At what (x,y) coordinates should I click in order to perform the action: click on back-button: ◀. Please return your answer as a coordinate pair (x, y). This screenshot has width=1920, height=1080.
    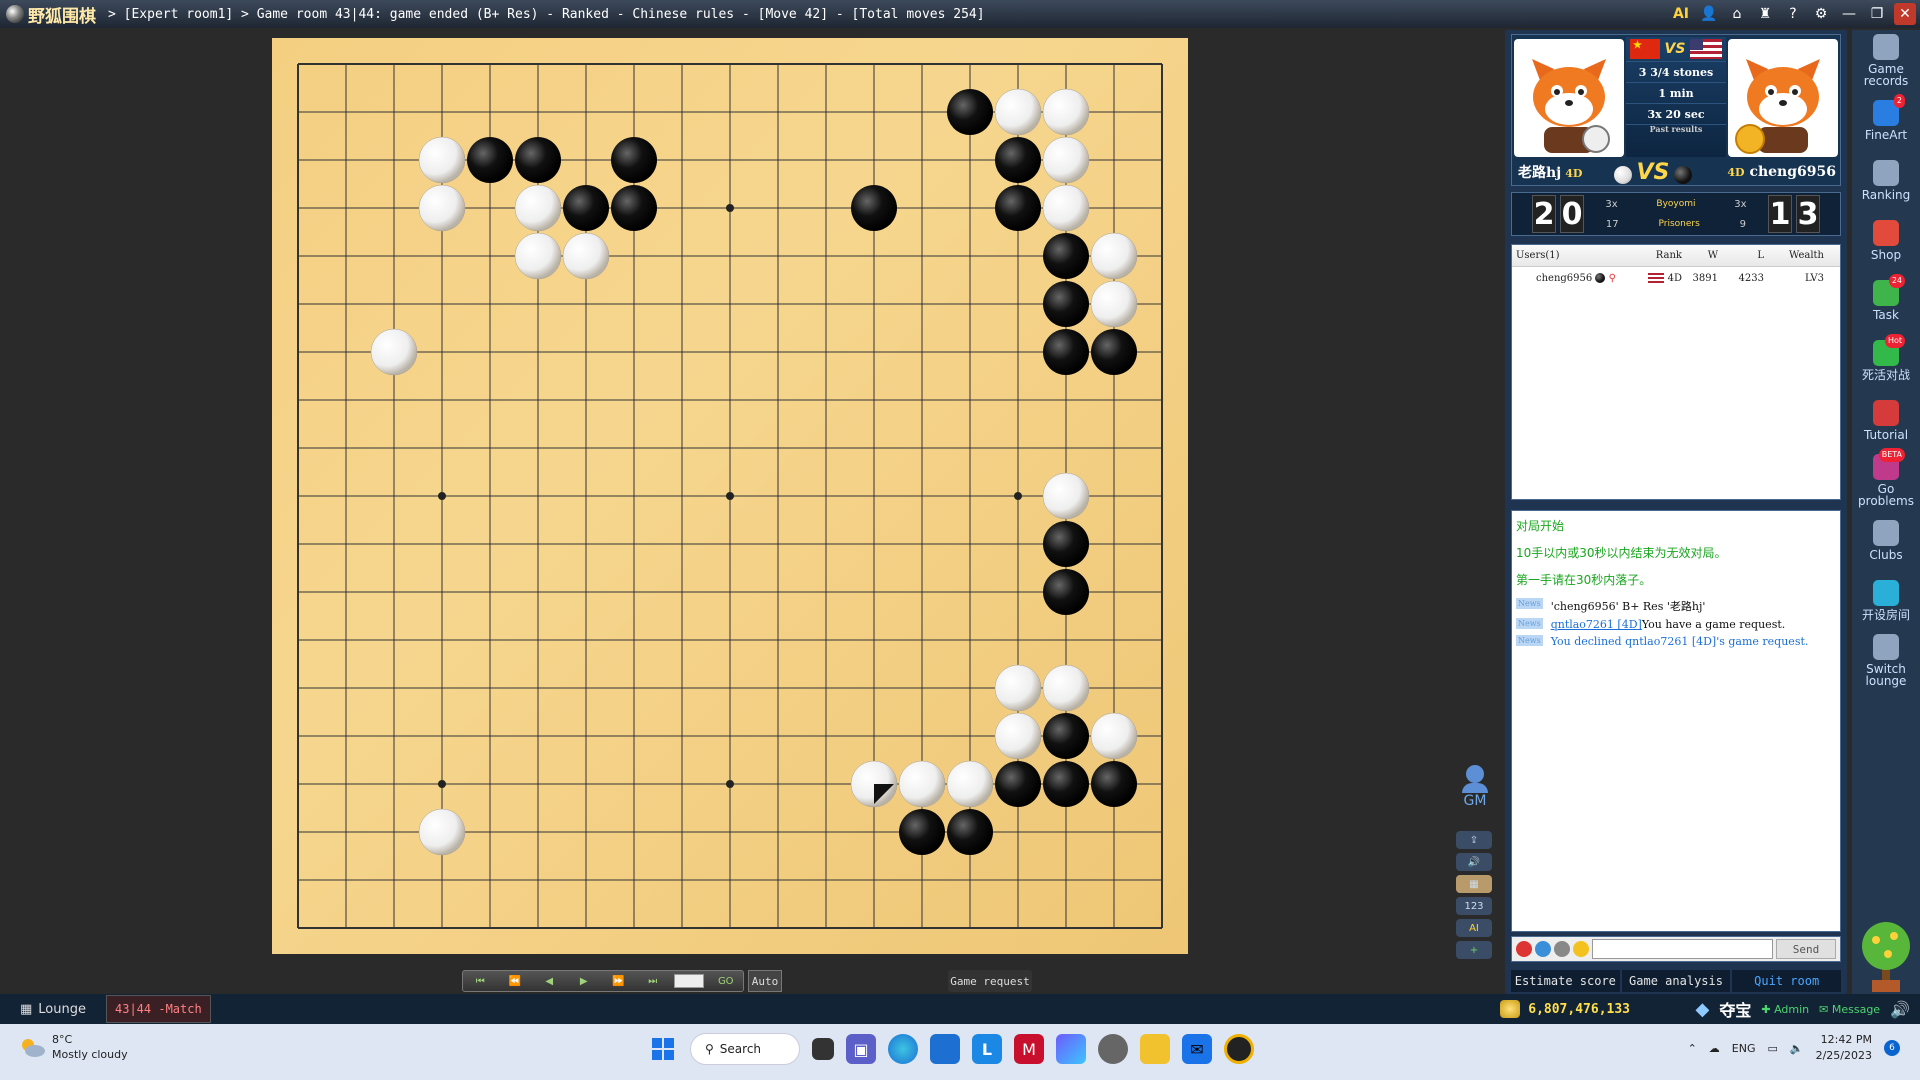
    Looking at the image, I should click on (549, 981).